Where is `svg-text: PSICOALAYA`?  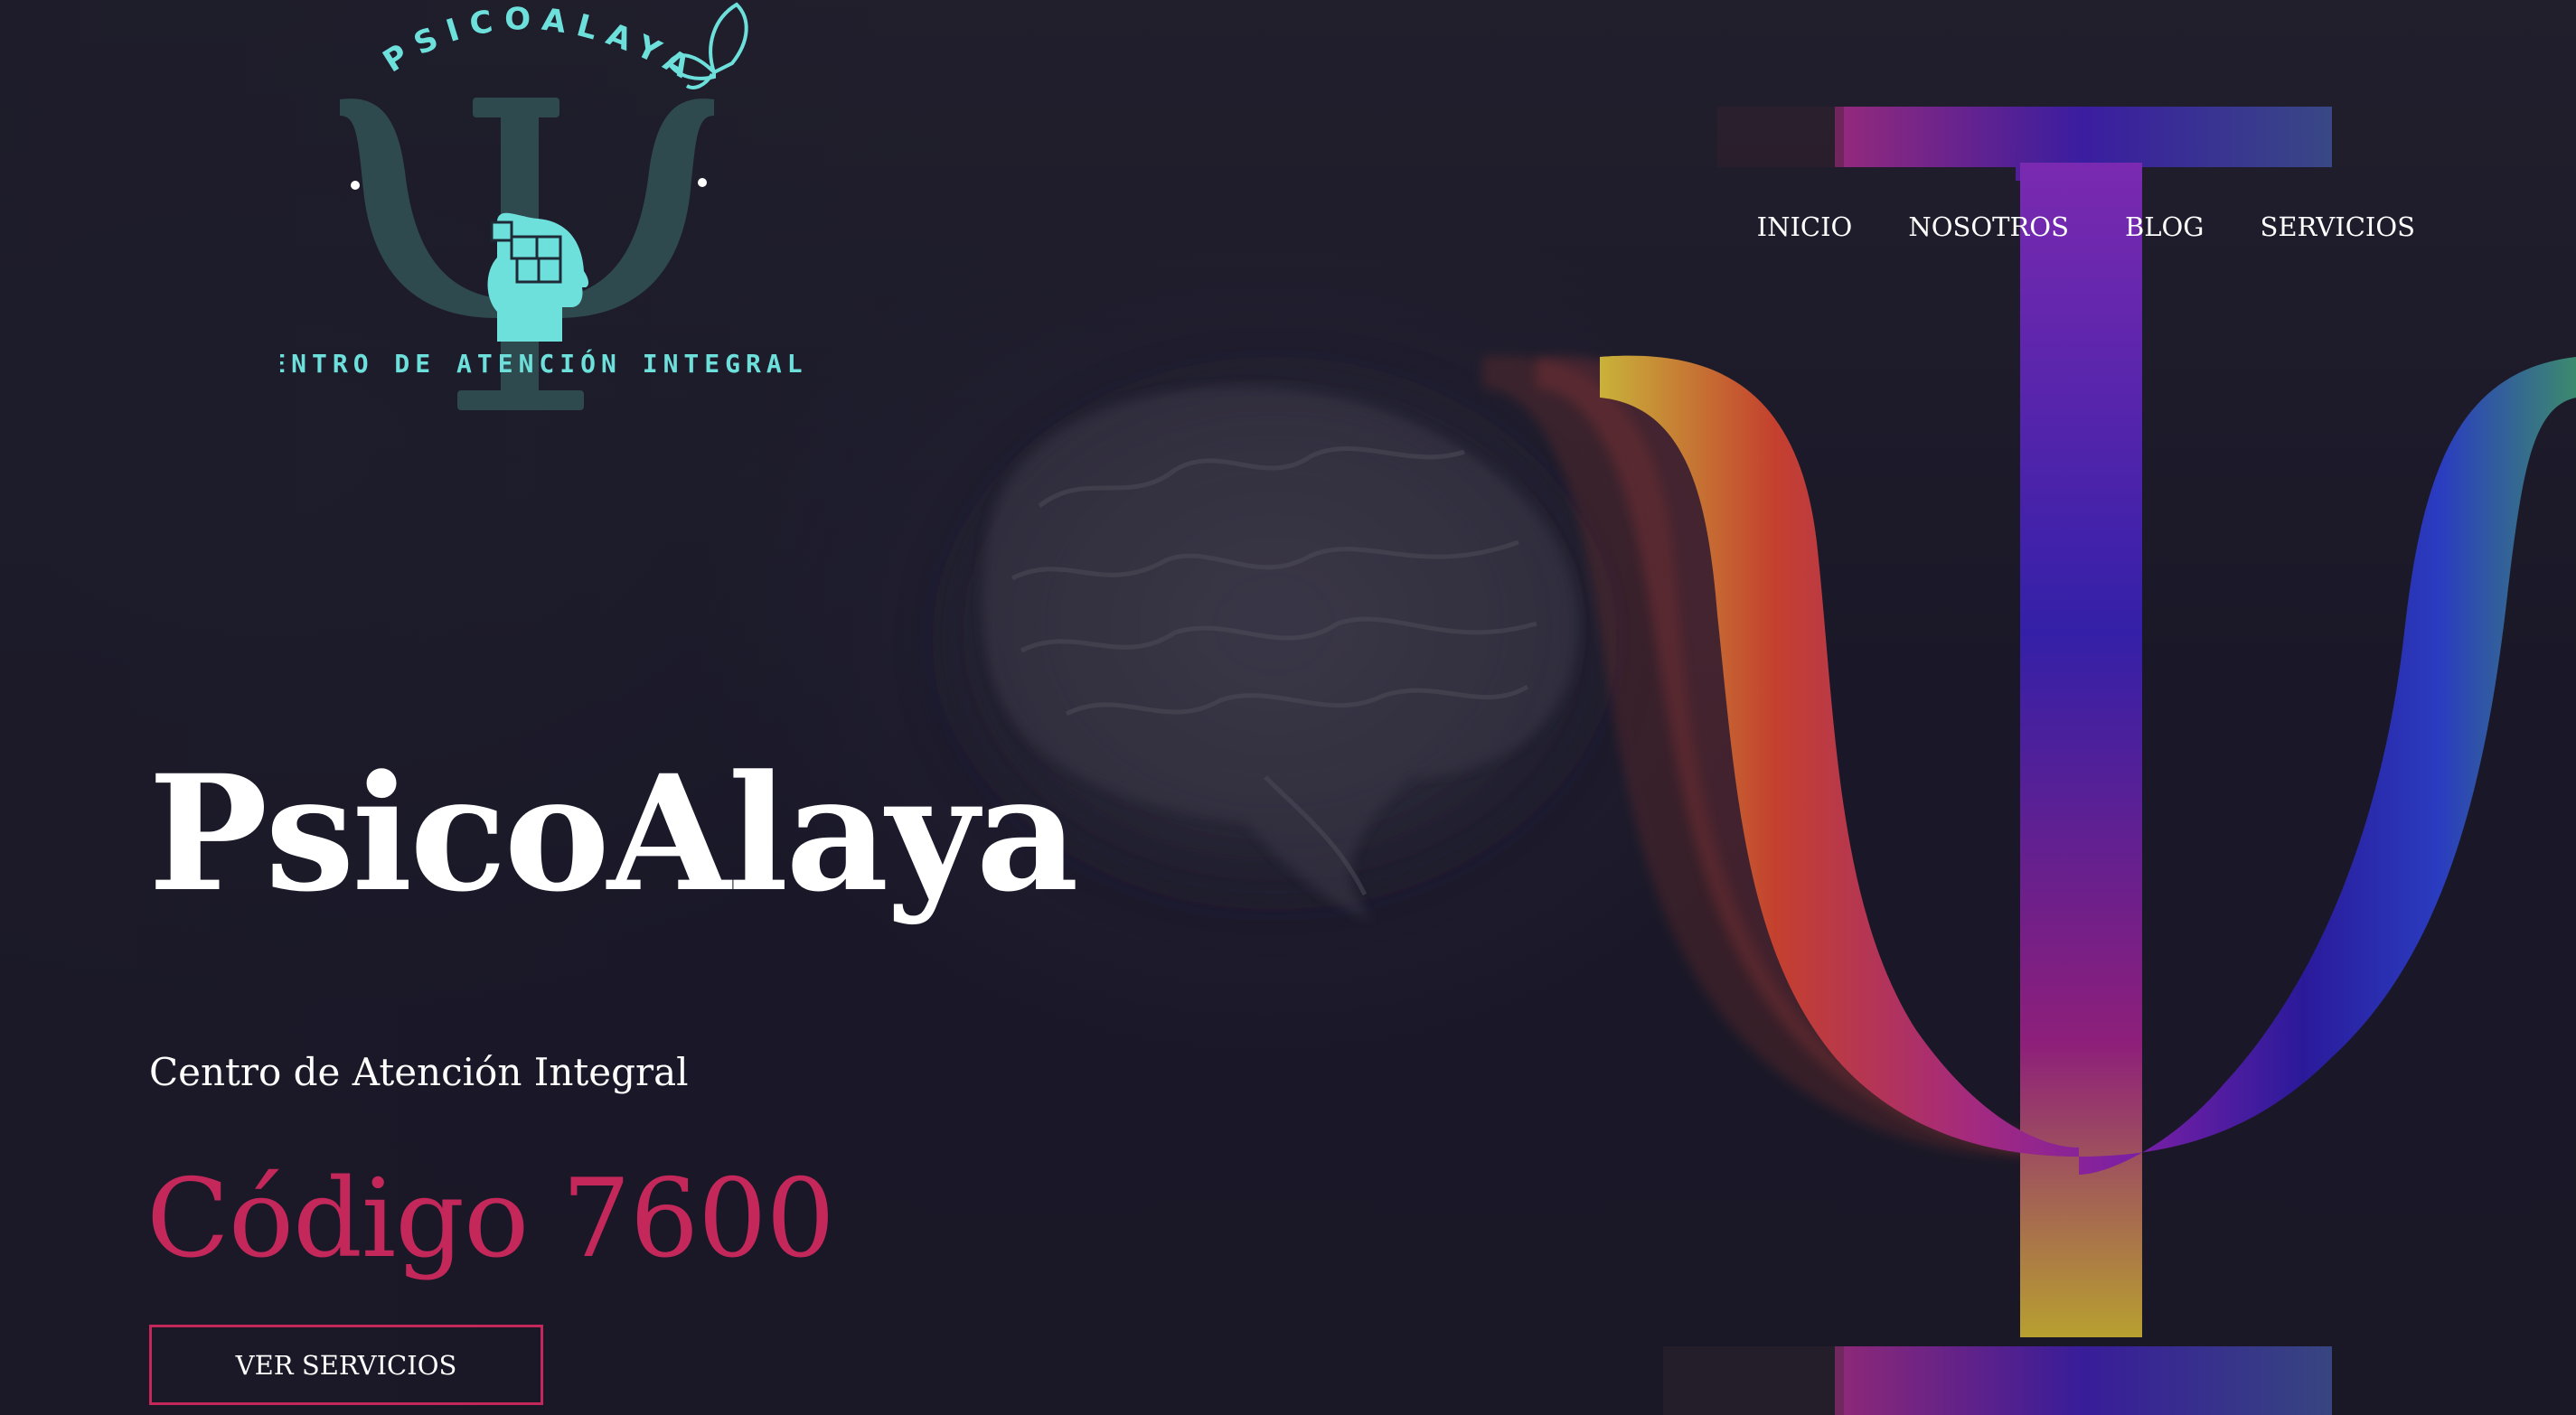
svg-text: PSICOALAYA is located at coordinates (541, 46).